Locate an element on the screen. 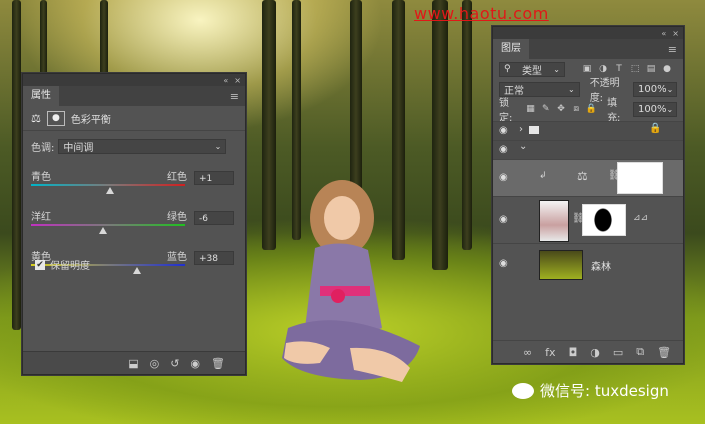  tab-properties: 属性 is located at coordinates (41, 96).